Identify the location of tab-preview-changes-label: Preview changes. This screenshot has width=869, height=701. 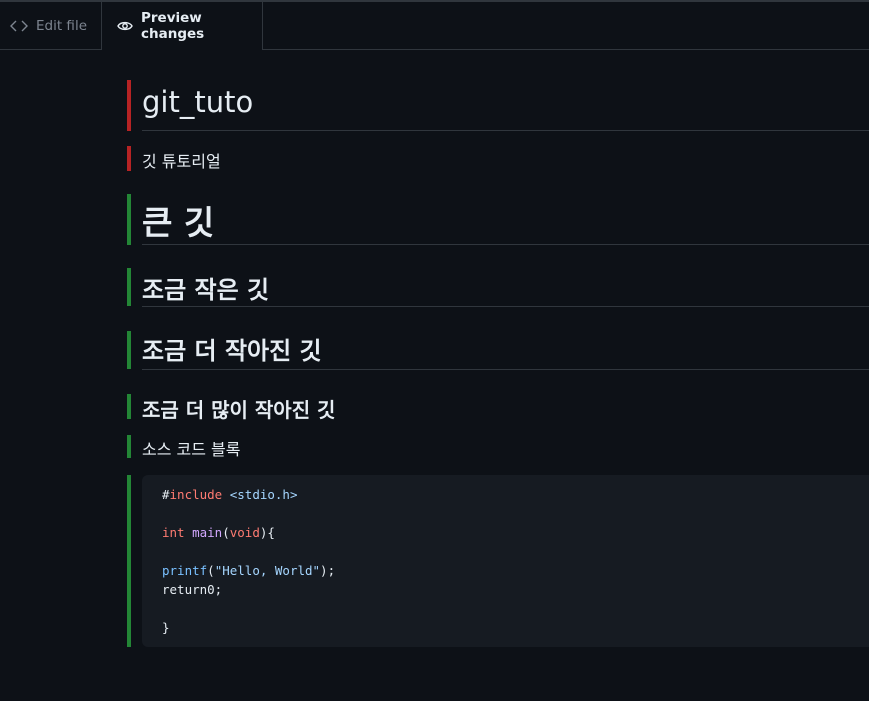
(173, 26).